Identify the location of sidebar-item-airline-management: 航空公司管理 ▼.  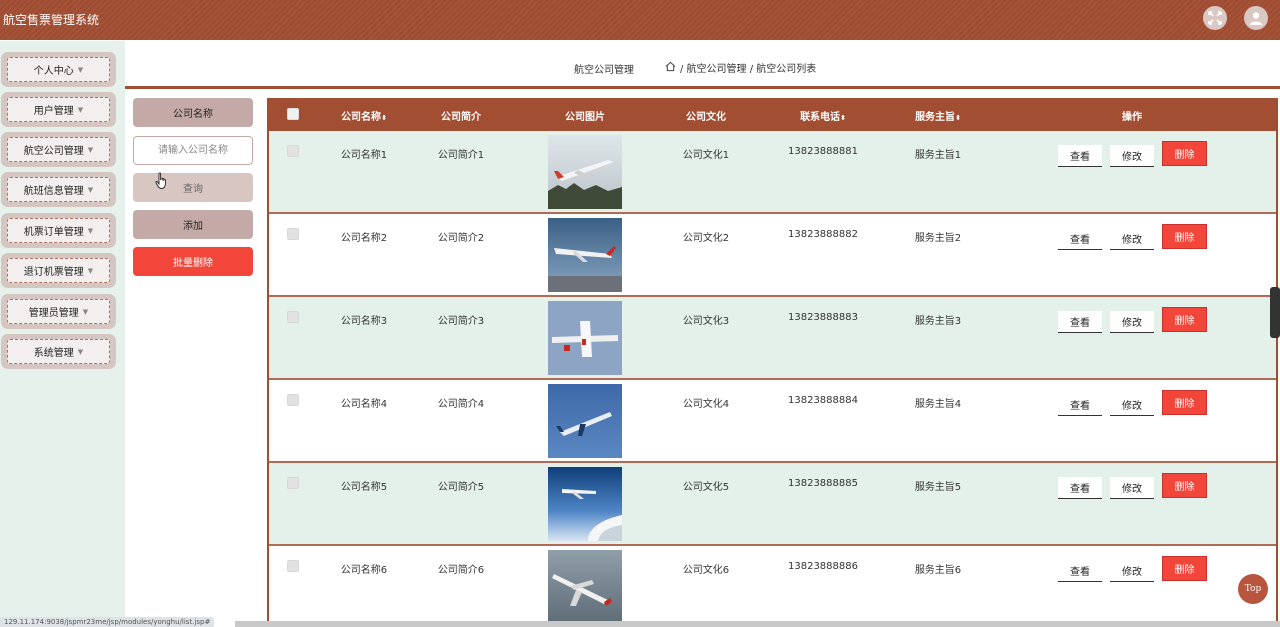
(58, 149).